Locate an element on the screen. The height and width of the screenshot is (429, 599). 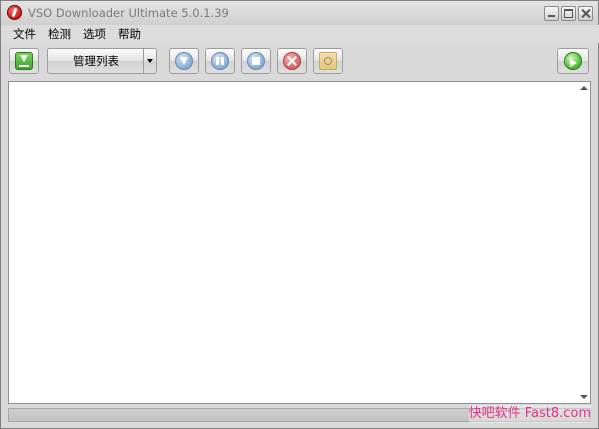
globe-icon is located at coordinates (573, 61).